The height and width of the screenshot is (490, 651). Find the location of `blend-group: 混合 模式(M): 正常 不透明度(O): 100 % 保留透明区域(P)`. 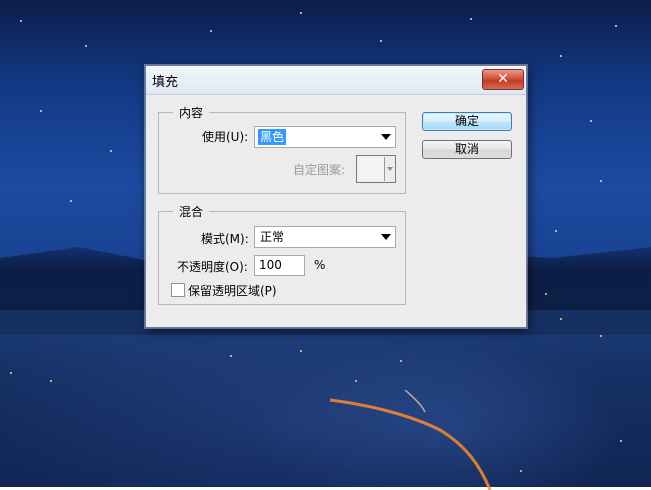

blend-group: 混合 模式(M): 正常 不透明度(O): 100 % 保留透明区域(P) is located at coordinates (282, 254).